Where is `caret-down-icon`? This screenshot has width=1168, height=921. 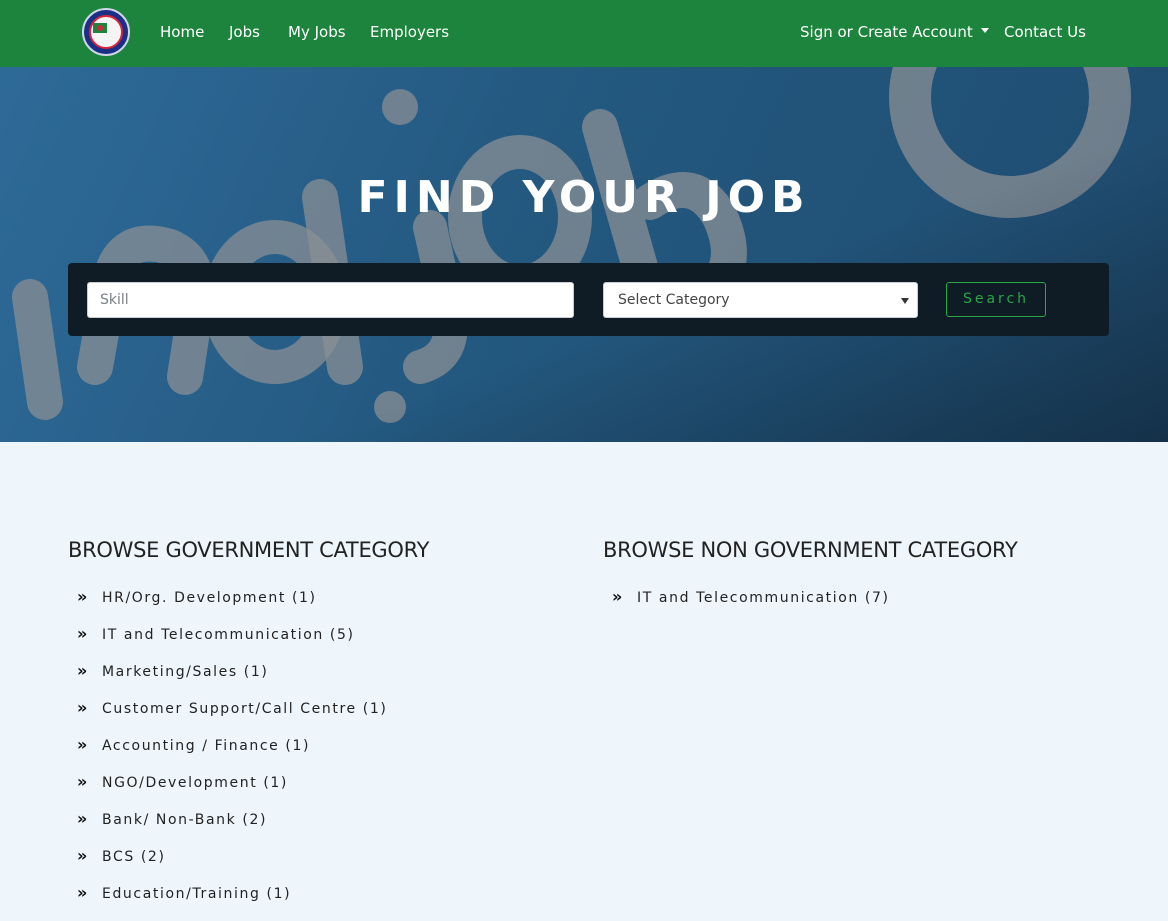
caret-down-icon is located at coordinates (984, 30).